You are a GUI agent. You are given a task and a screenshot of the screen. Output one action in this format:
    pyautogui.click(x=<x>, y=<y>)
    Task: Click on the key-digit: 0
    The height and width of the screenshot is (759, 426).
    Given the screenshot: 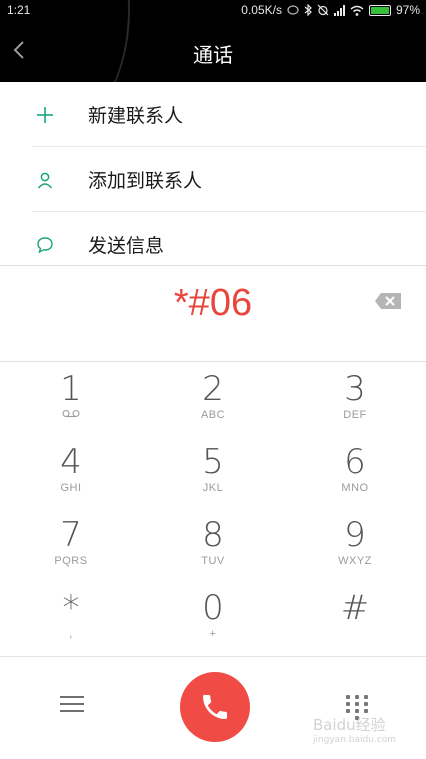 What is the action you would take?
    pyautogui.click(x=213, y=608)
    